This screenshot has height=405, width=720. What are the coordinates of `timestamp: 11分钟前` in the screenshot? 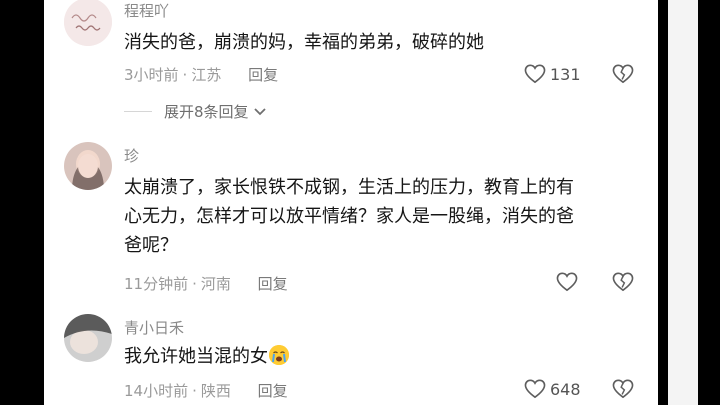 It's located at (156, 284).